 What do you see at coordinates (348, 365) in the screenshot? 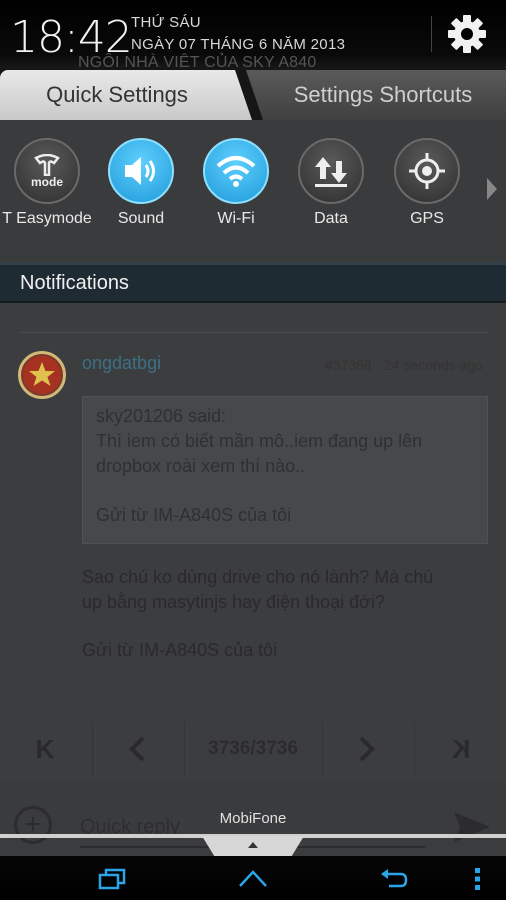
I see `post-number: #37358` at bounding box center [348, 365].